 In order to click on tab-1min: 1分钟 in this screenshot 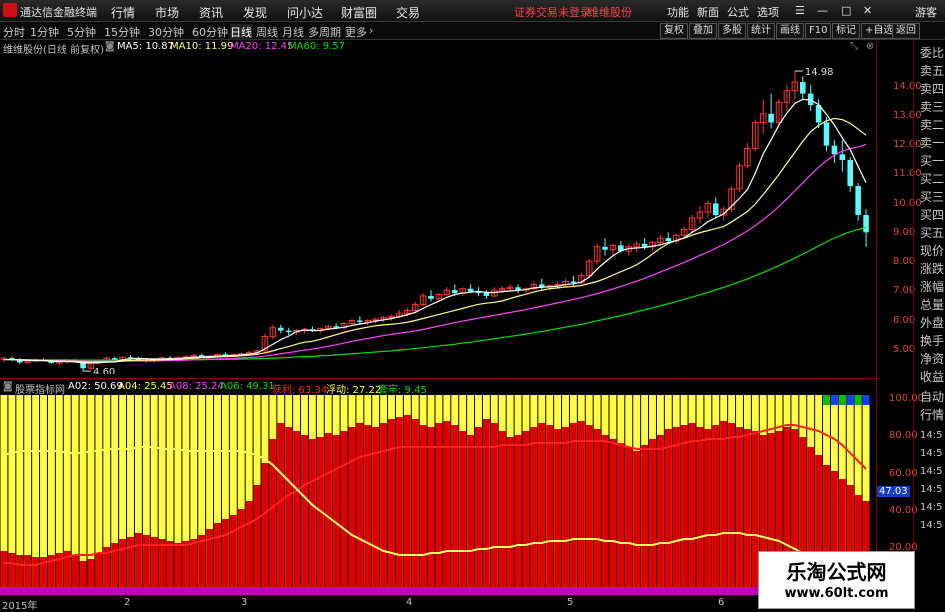, I will do `click(44, 32)`.